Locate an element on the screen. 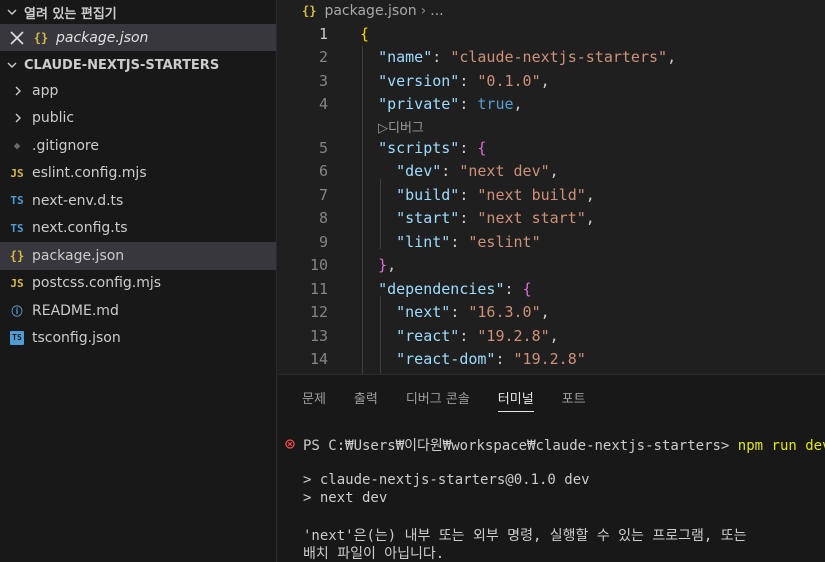 The image size is (825, 562). tree-item-postcss-config: JS postcss.config.mjs is located at coordinates (138, 284).